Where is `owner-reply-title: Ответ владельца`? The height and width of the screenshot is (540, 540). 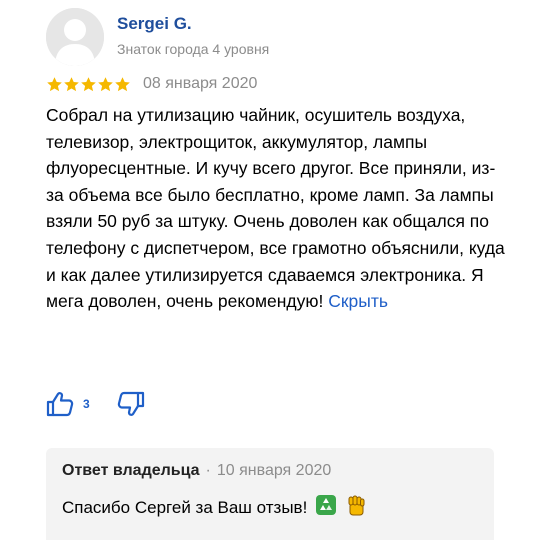
owner-reply-title: Ответ владельца is located at coordinates (131, 470).